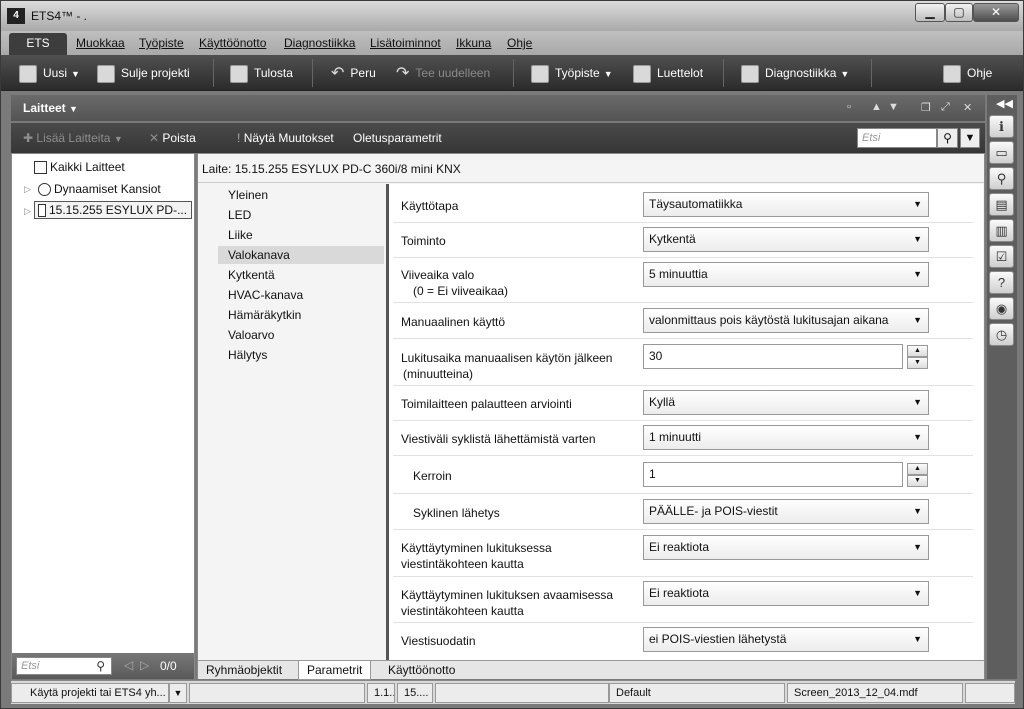  Describe the element at coordinates (443, 73) in the screenshot. I see `redo-button: ↷ Tee uudelleen` at that location.